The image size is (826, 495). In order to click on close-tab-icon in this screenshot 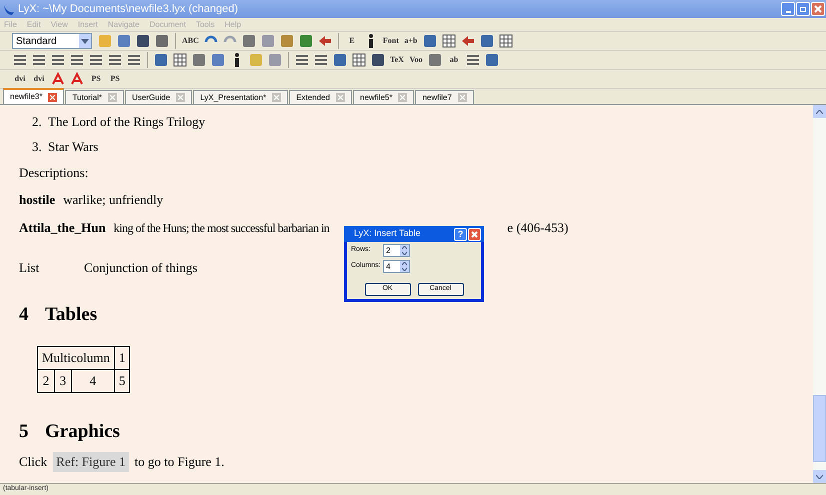, I will do `click(53, 97)`.